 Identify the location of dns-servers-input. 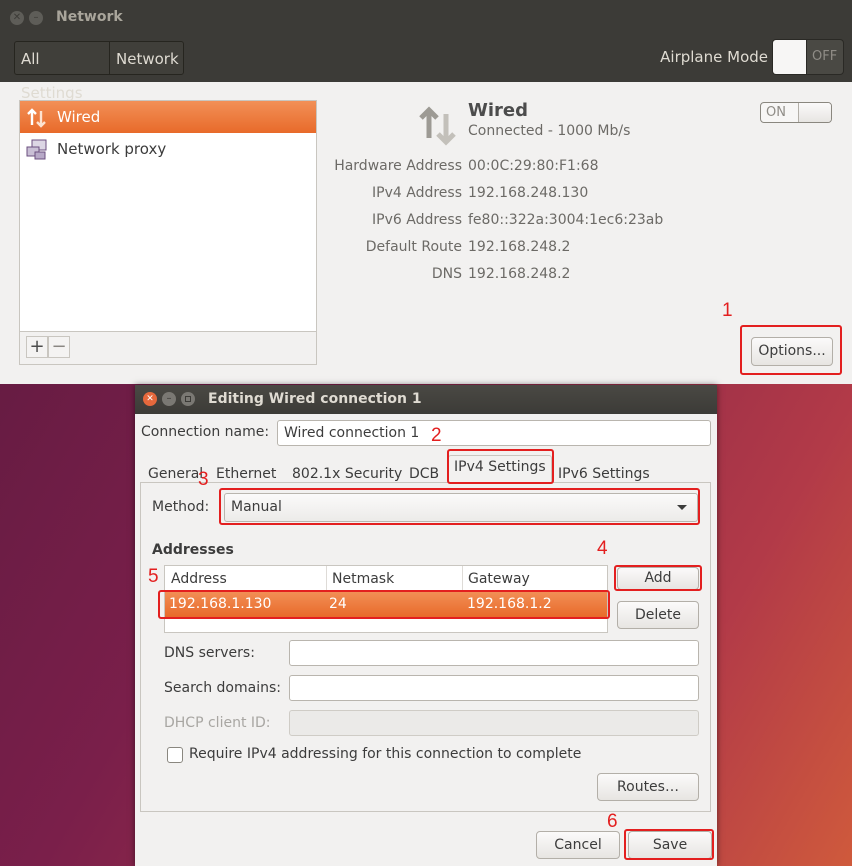
(494, 653).